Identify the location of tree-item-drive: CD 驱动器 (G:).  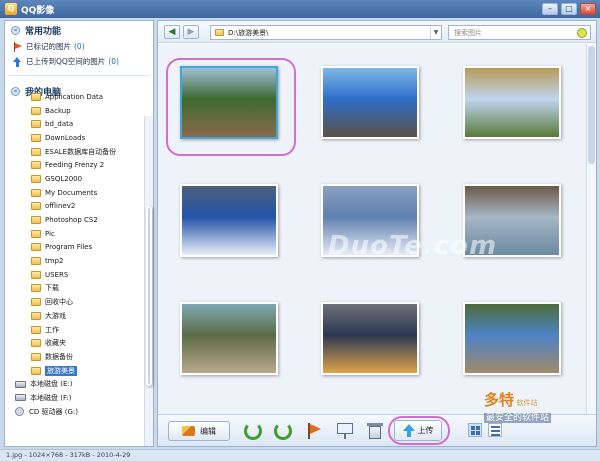
(75, 412).